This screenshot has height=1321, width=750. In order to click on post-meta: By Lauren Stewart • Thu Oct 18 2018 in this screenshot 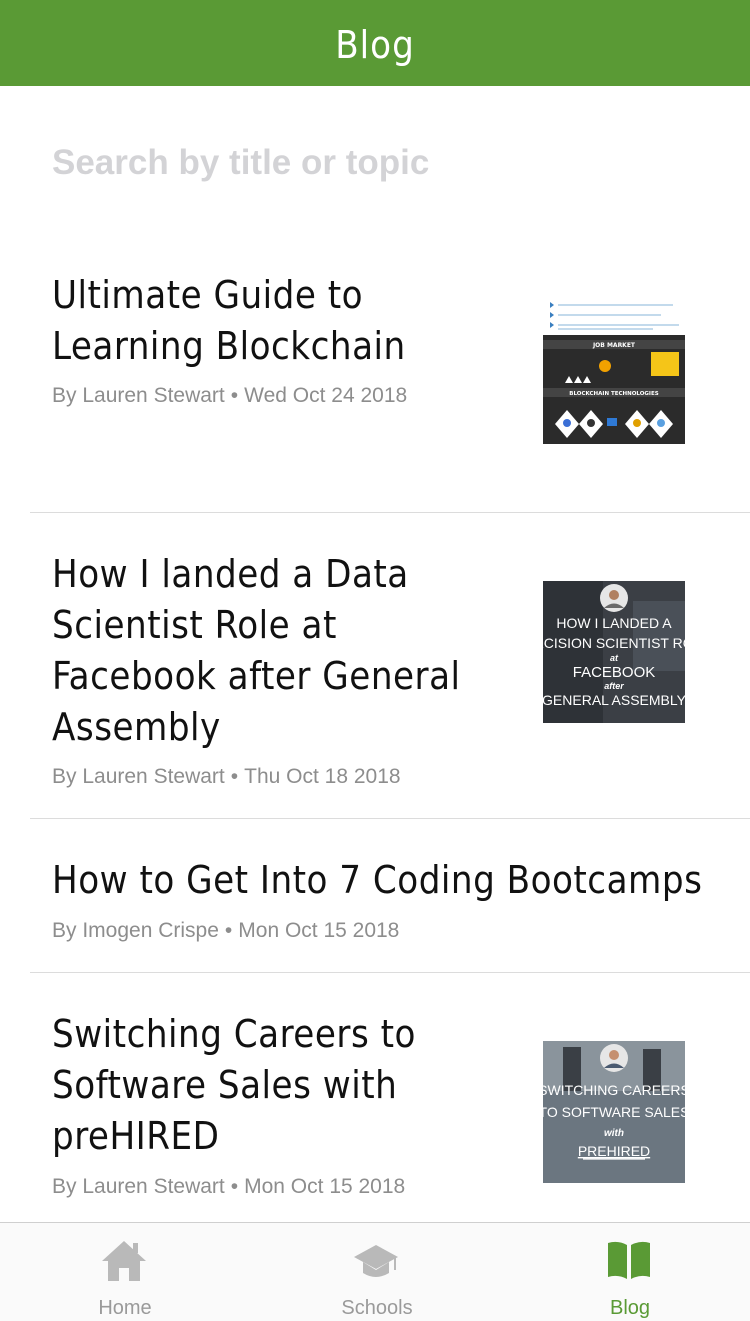, I will do `click(226, 777)`.